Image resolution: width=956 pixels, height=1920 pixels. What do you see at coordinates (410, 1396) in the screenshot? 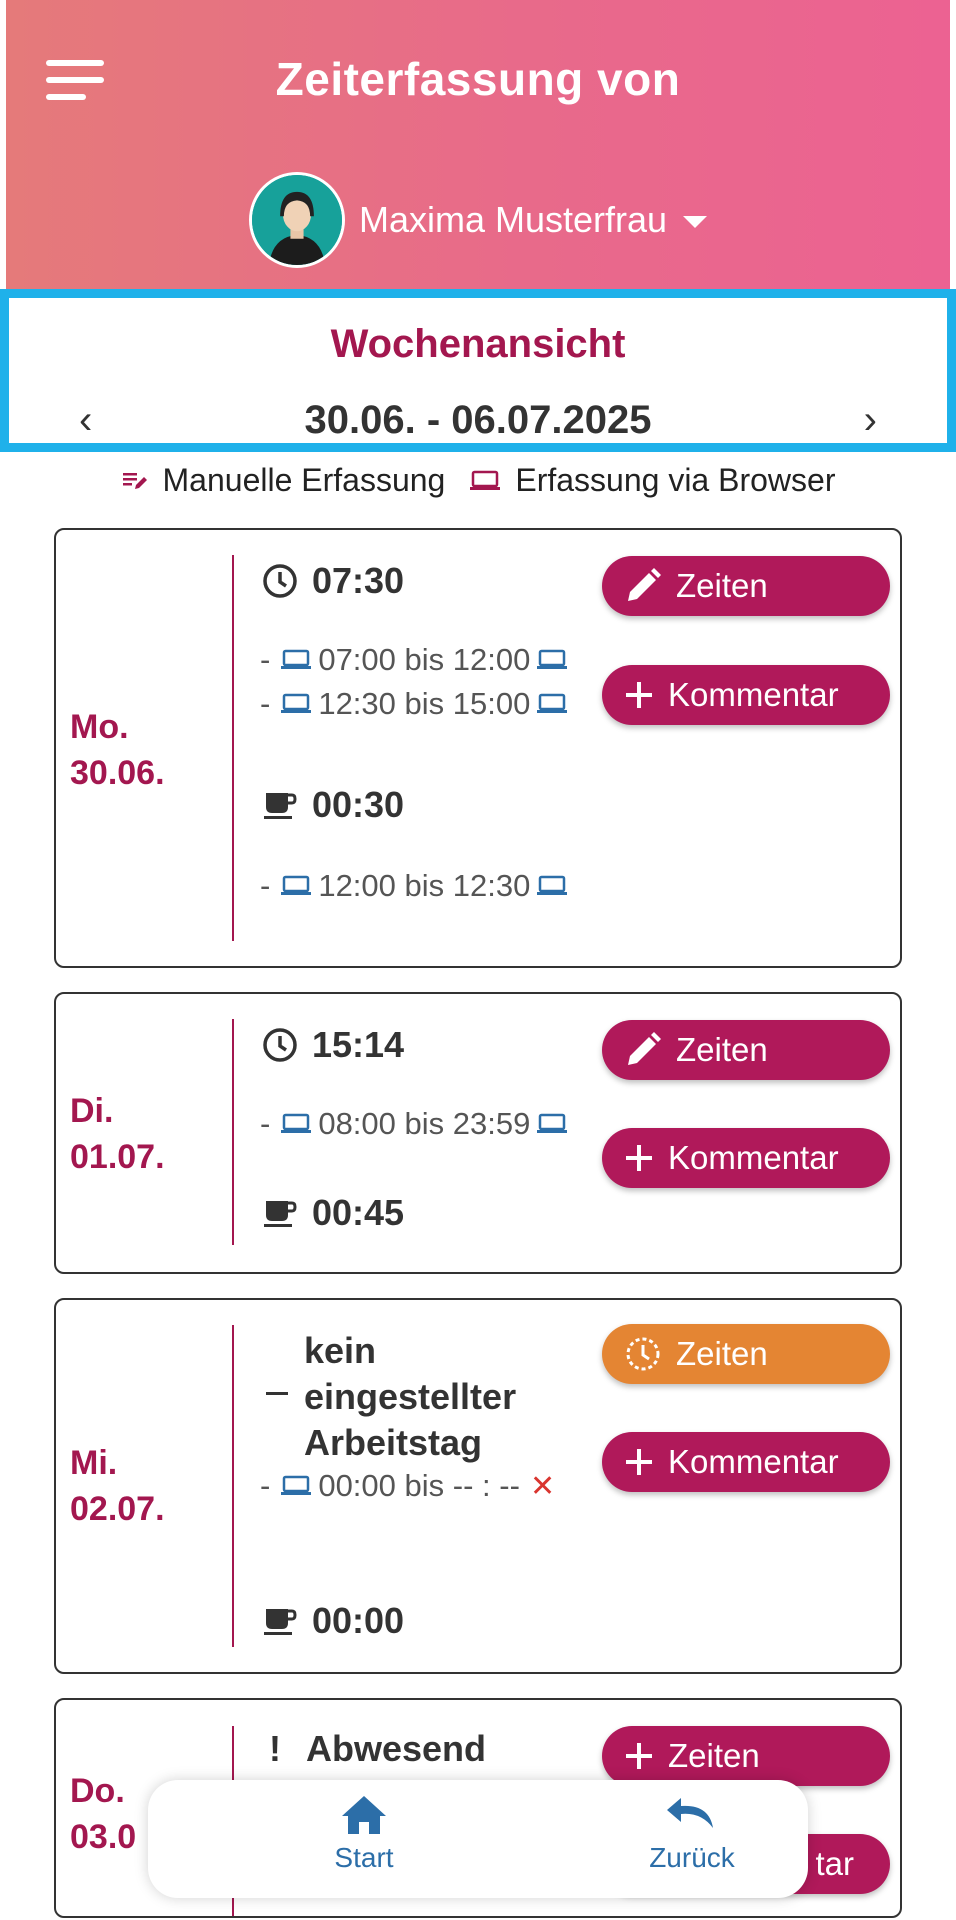
I see `status-line: eingestellter` at bounding box center [410, 1396].